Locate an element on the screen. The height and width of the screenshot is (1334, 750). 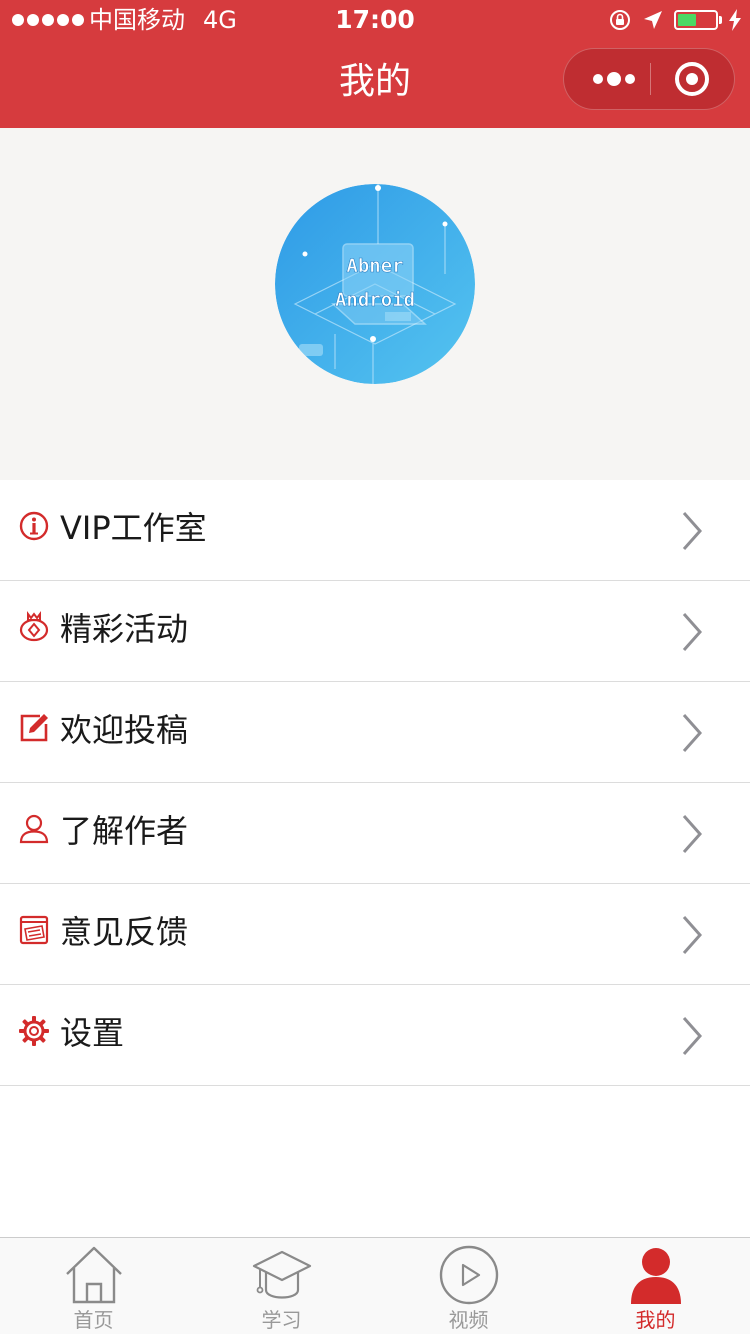
tab-bar: 首页 学习 视频 我的 is located at coordinates (375, 1285).